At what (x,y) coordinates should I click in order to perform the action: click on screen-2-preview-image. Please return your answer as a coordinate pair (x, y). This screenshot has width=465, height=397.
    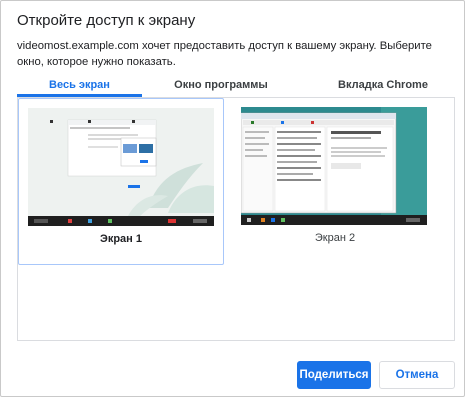
    Looking at the image, I should click on (334, 166).